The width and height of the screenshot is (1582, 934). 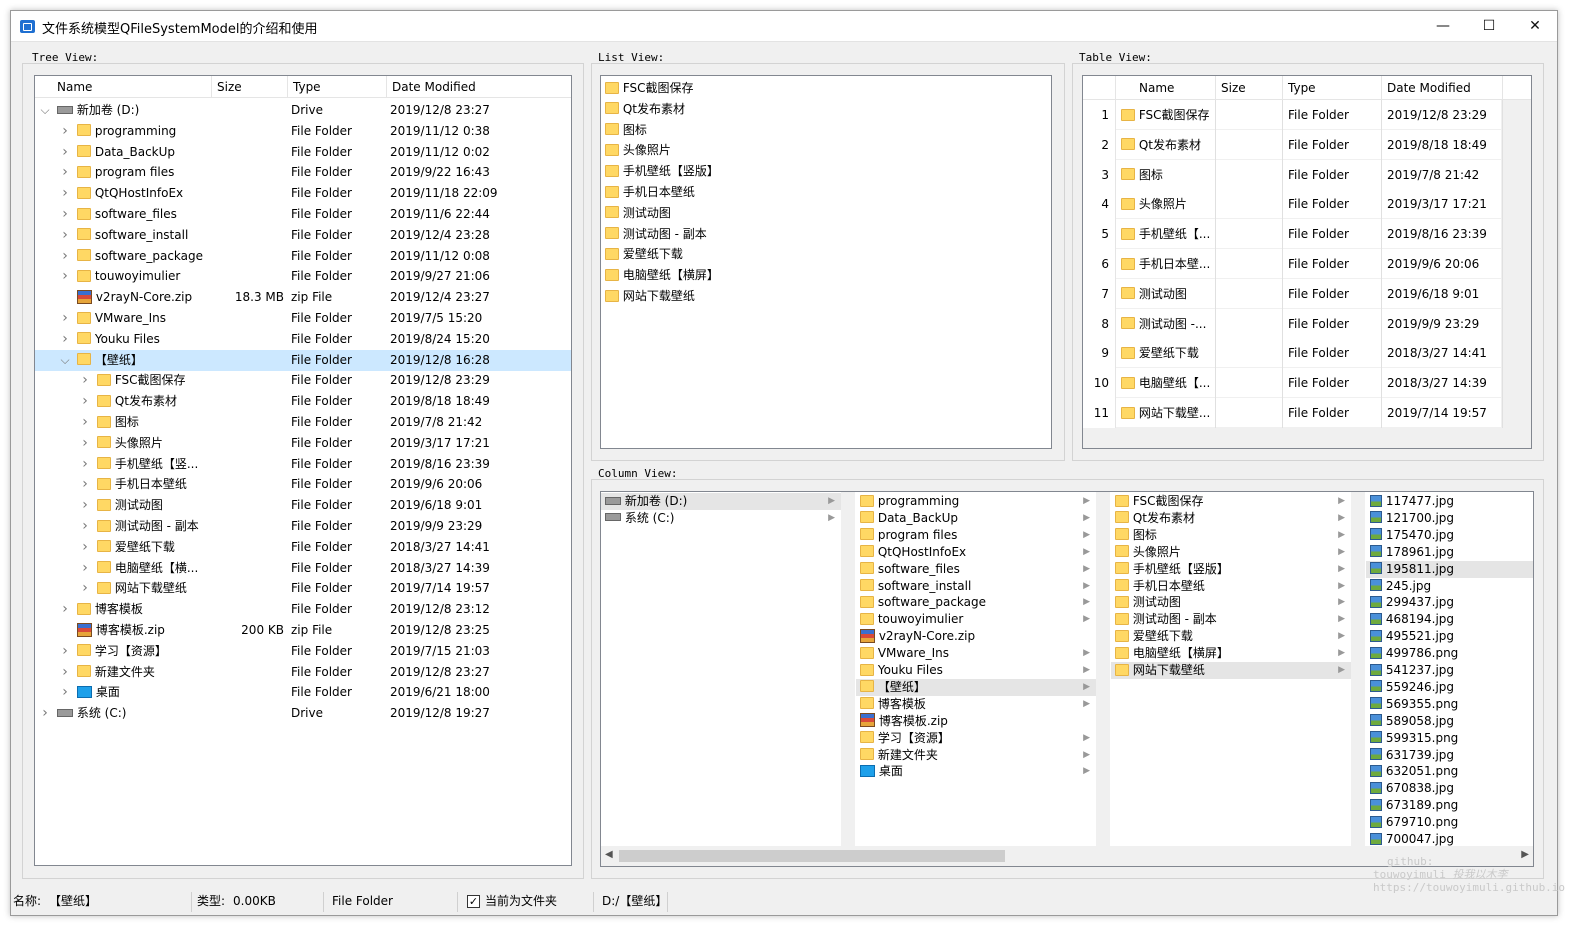 What do you see at coordinates (1449, 805) in the screenshot?
I see `column-item: 673189.png` at bounding box center [1449, 805].